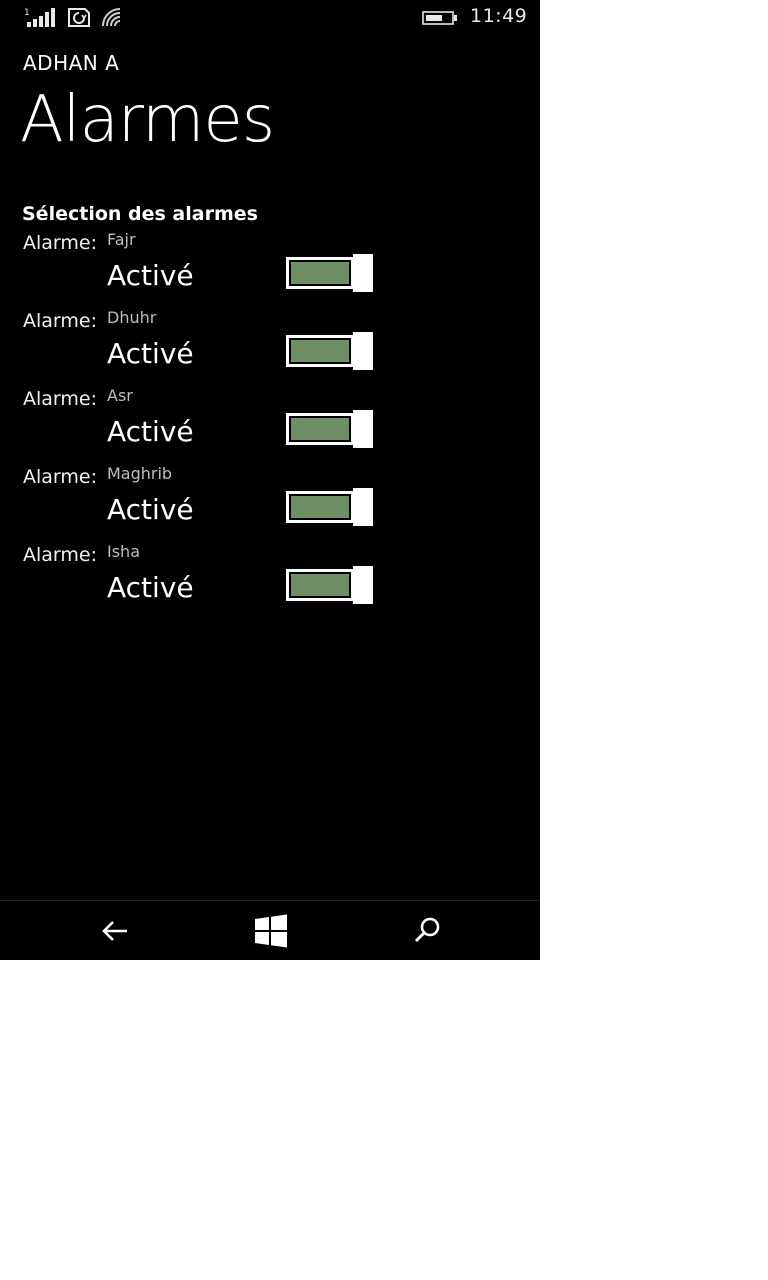 This screenshot has height=1280, width=768. What do you see at coordinates (439, 18) in the screenshot?
I see `battery-icon` at bounding box center [439, 18].